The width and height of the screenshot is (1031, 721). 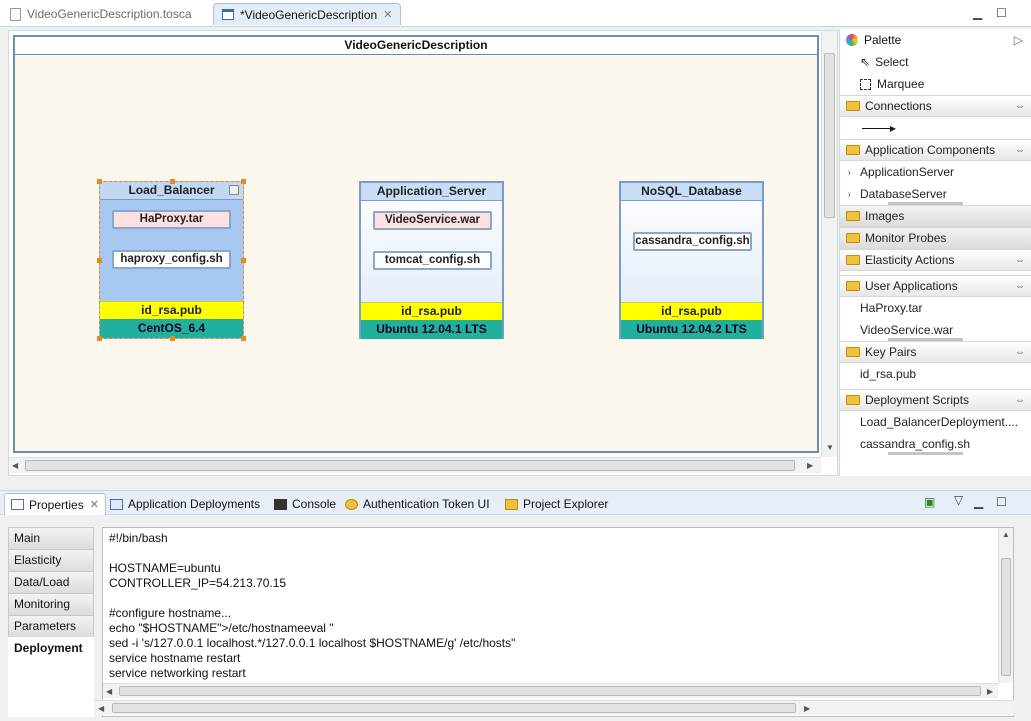 What do you see at coordinates (935, 286) in the screenshot?
I see `drawer-user-applications: User Applications ⇔` at bounding box center [935, 286].